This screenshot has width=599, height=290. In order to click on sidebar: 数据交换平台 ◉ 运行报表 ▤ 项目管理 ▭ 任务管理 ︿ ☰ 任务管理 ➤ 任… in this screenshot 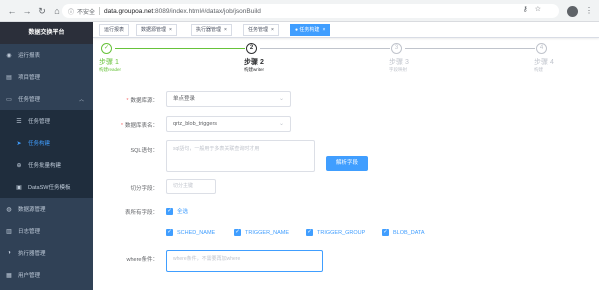, I will do `click(46, 156)`.